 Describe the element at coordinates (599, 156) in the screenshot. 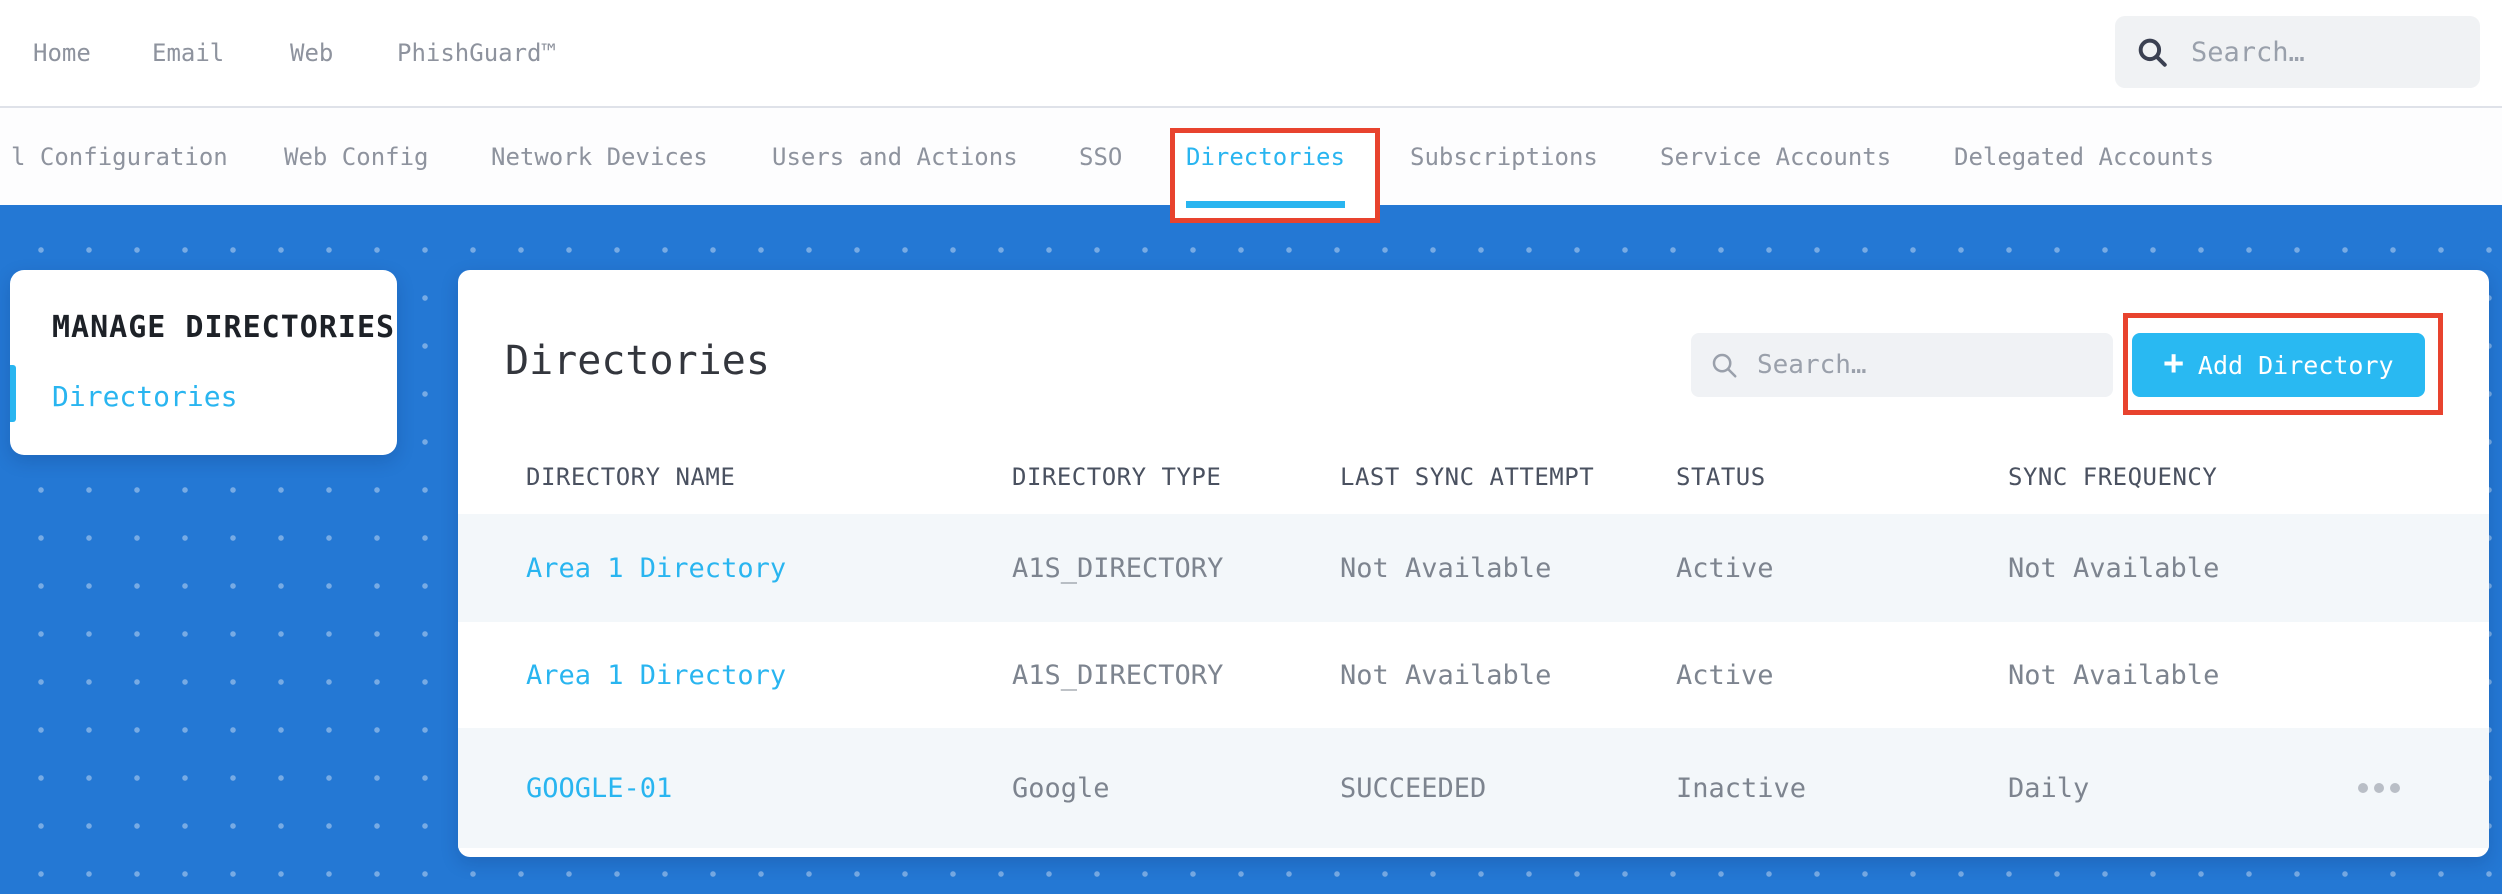

I see `tab-network-devices: Network Devices` at that location.